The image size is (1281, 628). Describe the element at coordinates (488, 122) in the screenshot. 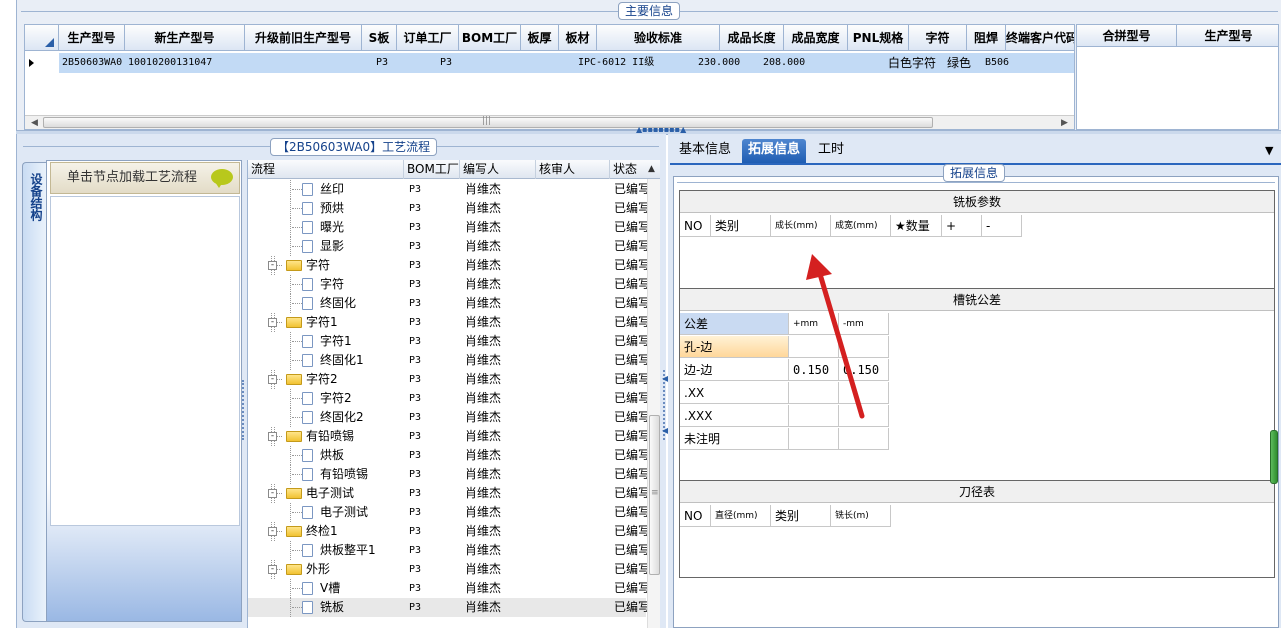

I see `scroll-thumb: |||` at that location.